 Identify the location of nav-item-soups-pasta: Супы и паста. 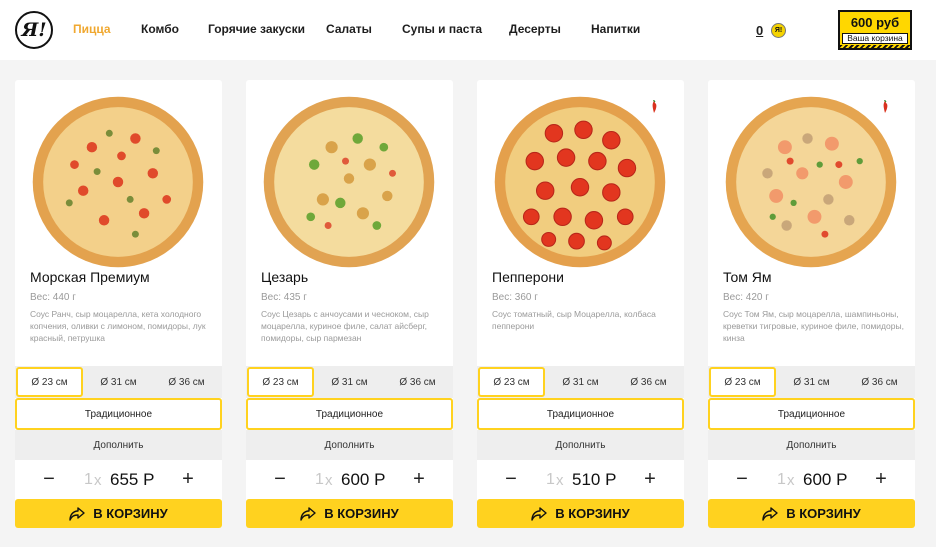
(442, 29).